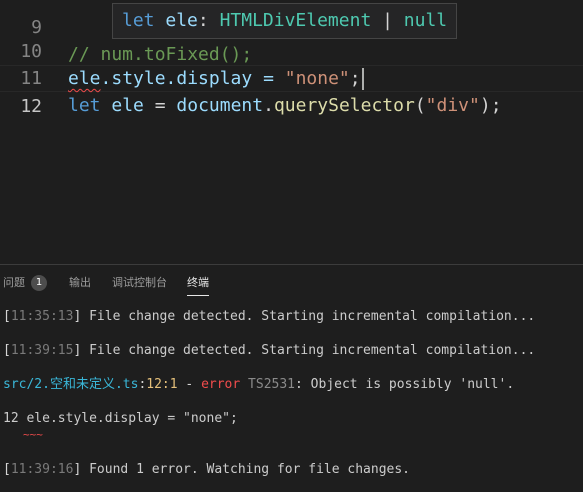 The width and height of the screenshot is (583, 492). Describe the element at coordinates (33, 434) in the screenshot. I see `error-underline-marker: ~~~` at that location.